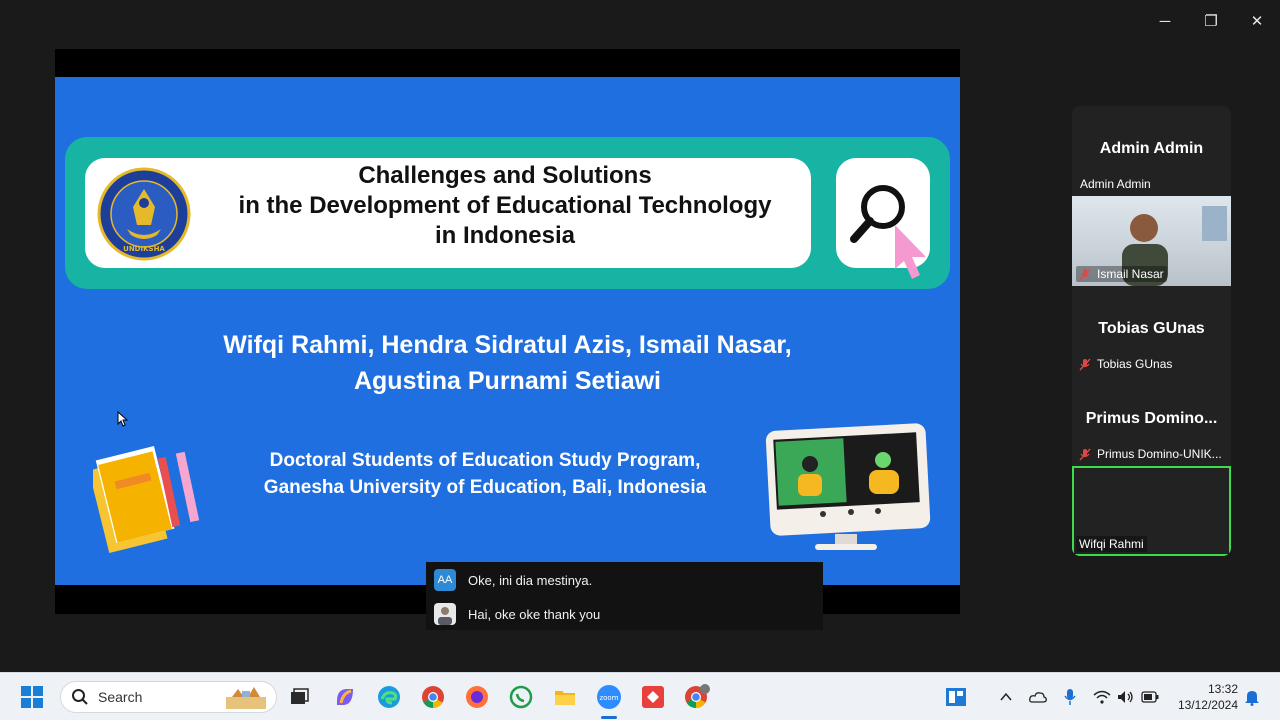 Image resolution: width=1280 pixels, height=720 pixels. Describe the element at coordinates (433, 697) in the screenshot. I see `chrome-icon` at that location.